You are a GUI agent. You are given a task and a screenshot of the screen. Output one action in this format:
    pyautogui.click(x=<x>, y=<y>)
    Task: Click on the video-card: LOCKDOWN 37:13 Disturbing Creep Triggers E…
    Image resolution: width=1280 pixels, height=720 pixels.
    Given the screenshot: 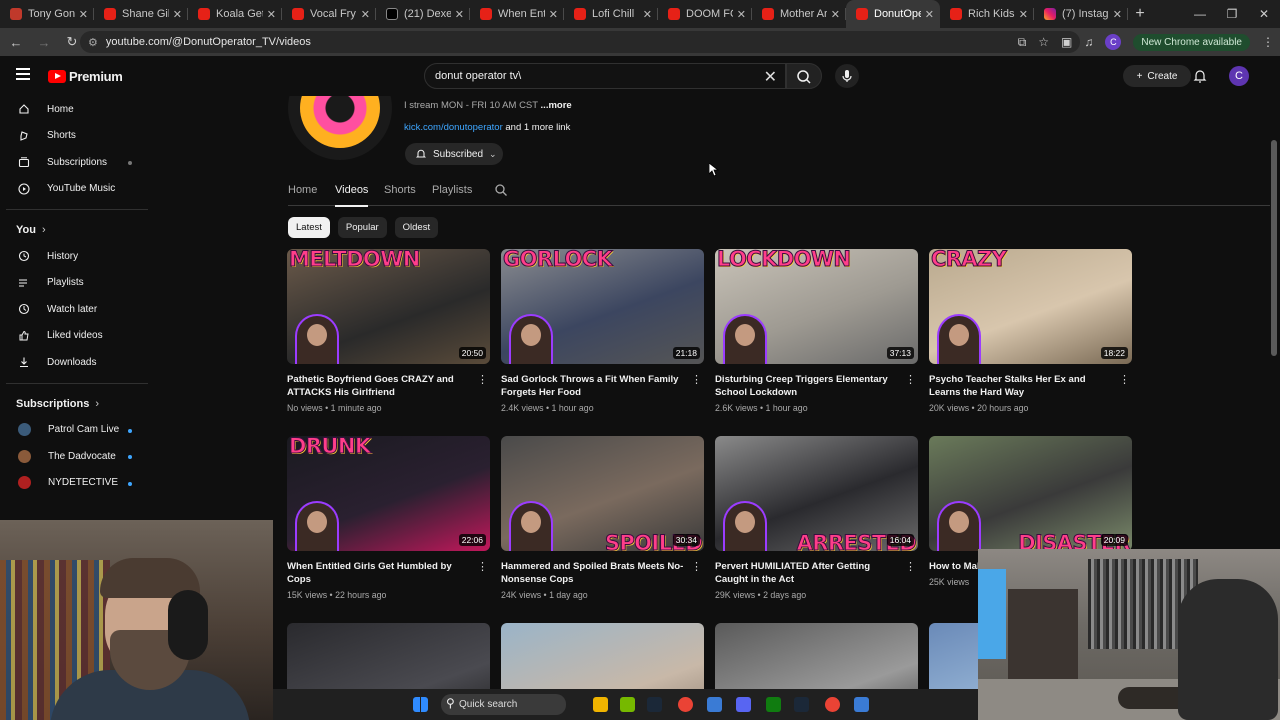 What is the action you would take?
    pyautogui.click(x=816, y=331)
    